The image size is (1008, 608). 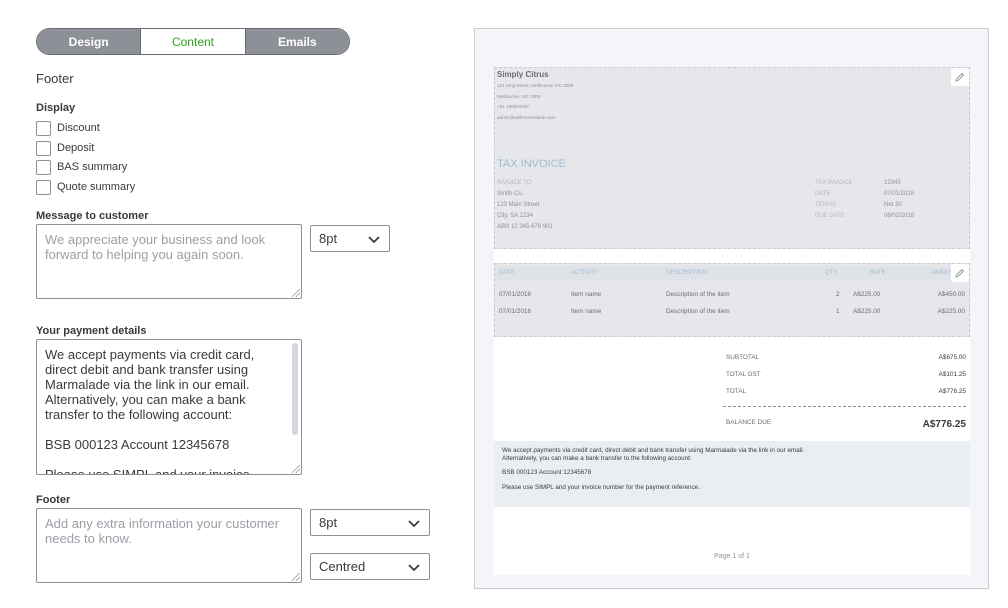 I want to click on meta-key: DATE, so click(x=823, y=194).